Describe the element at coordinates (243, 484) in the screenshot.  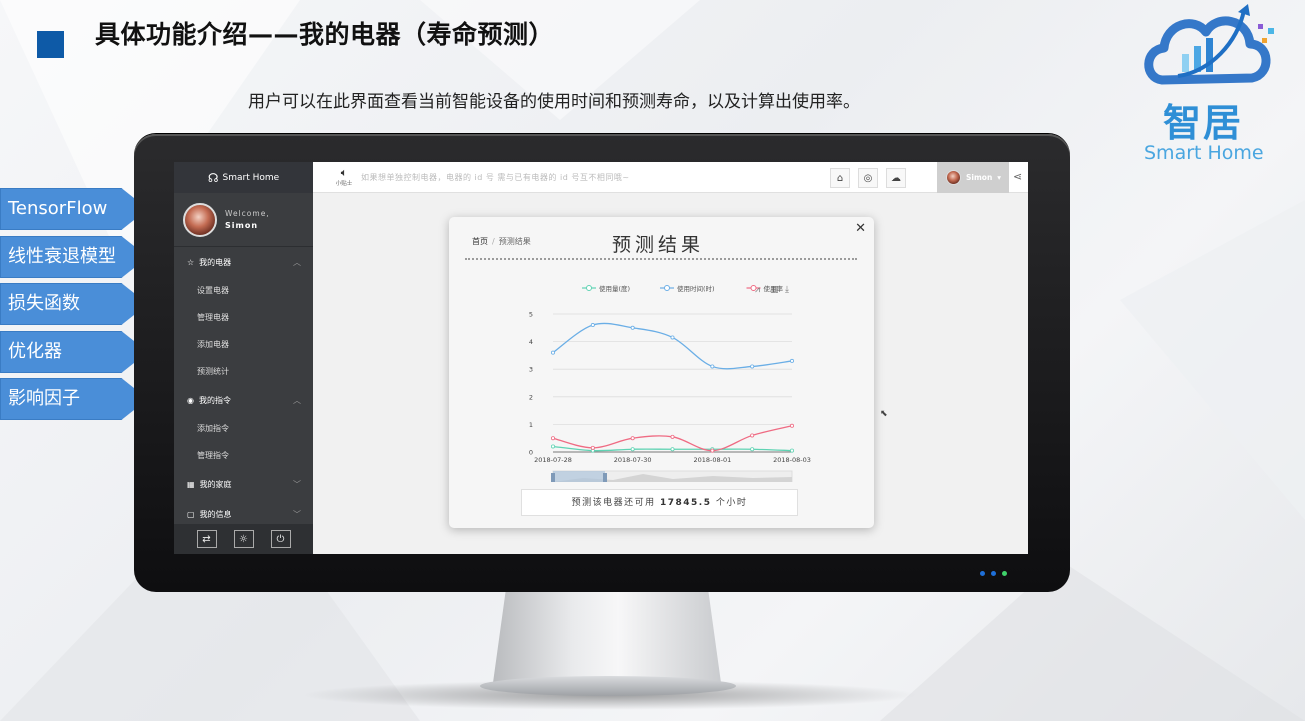
I see `sidebar-group-family: ▦ 我的家庭 ﹀` at that location.